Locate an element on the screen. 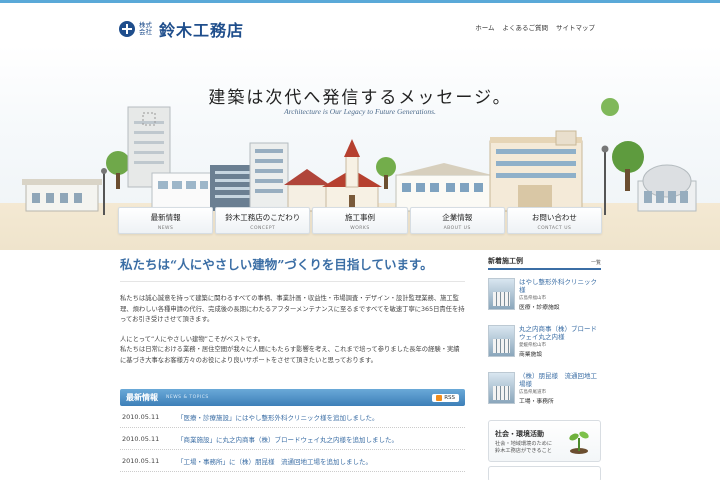  news-link: 「商業施設」に丸之内商事（株）ブロードウェイ丸之内様を追加しました。 is located at coordinates (287, 439).